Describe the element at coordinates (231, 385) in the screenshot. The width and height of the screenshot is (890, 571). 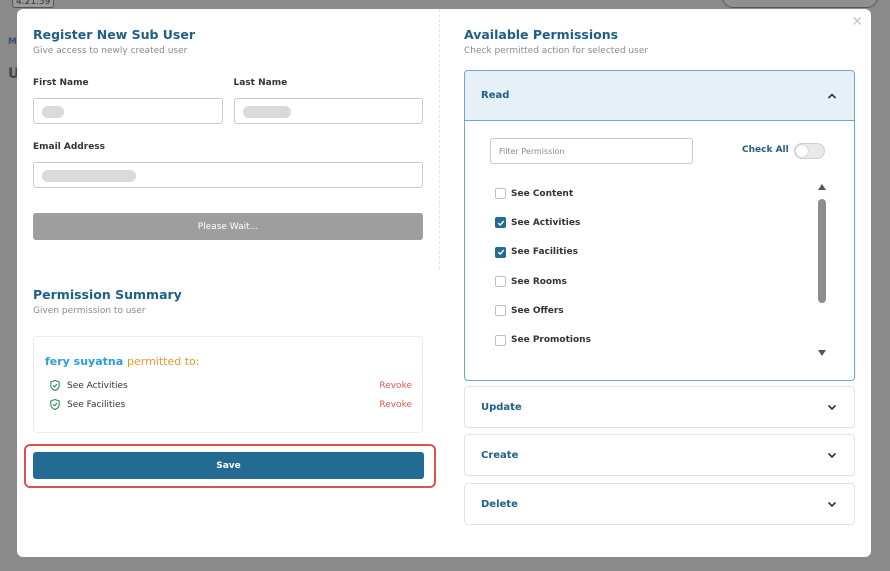
I see `summary-item: See Activities Revoke` at that location.